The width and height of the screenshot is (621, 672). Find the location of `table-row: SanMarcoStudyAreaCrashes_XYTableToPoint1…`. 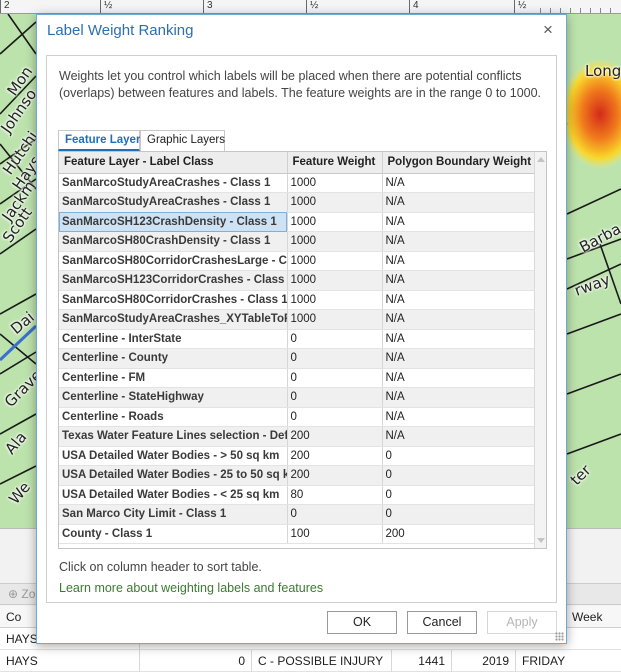

table-row: SanMarcoStudyAreaCrashes_XYTableToPoint1… is located at coordinates (297, 319).